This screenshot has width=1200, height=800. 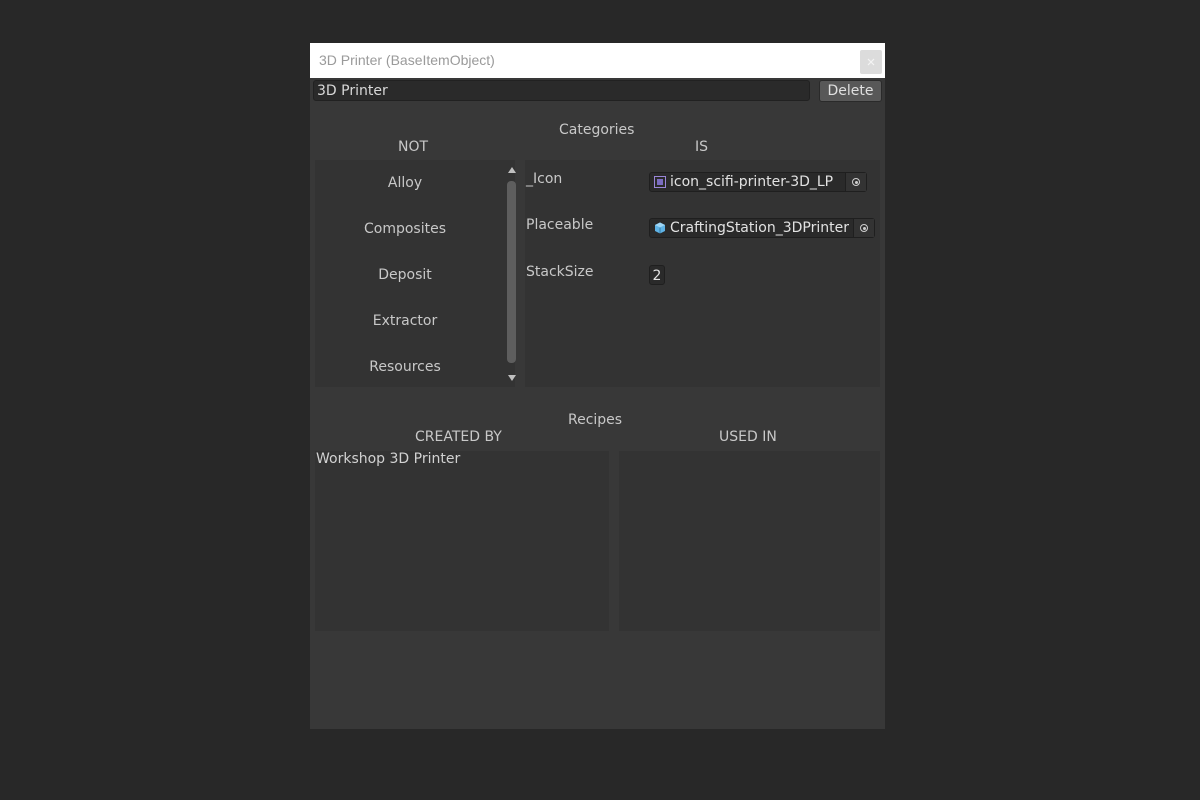 I want to click on delete-button: Delete, so click(x=850, y=91).